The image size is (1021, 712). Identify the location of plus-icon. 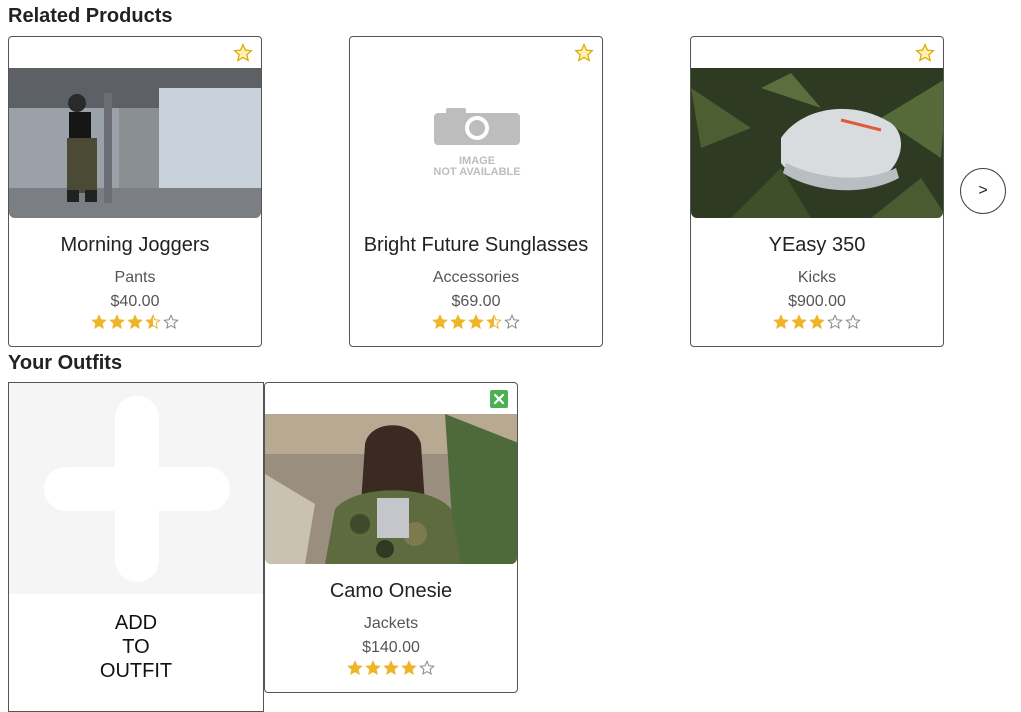
(136, 488).